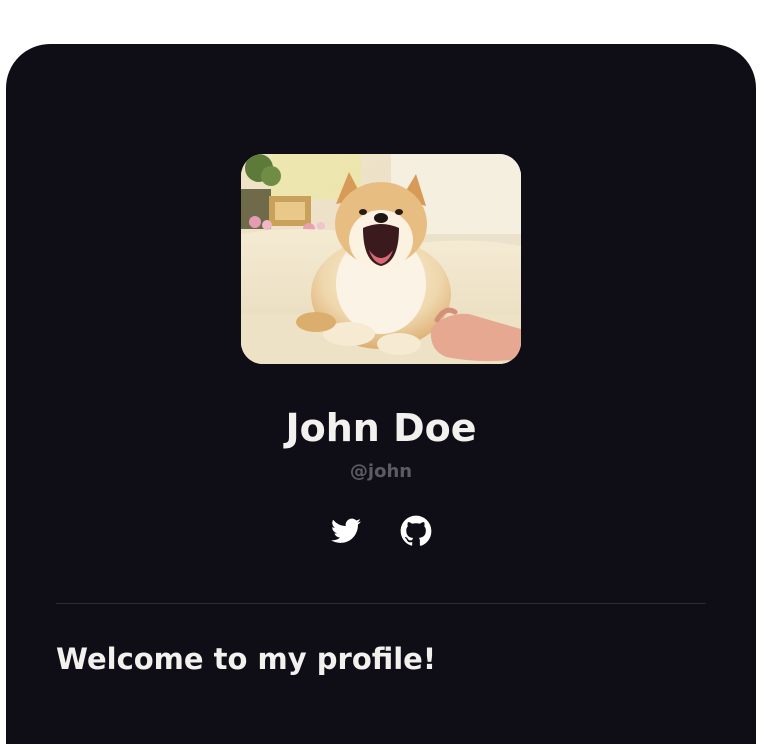  I want to click on profile-name: John Doe, so click(381, 428).